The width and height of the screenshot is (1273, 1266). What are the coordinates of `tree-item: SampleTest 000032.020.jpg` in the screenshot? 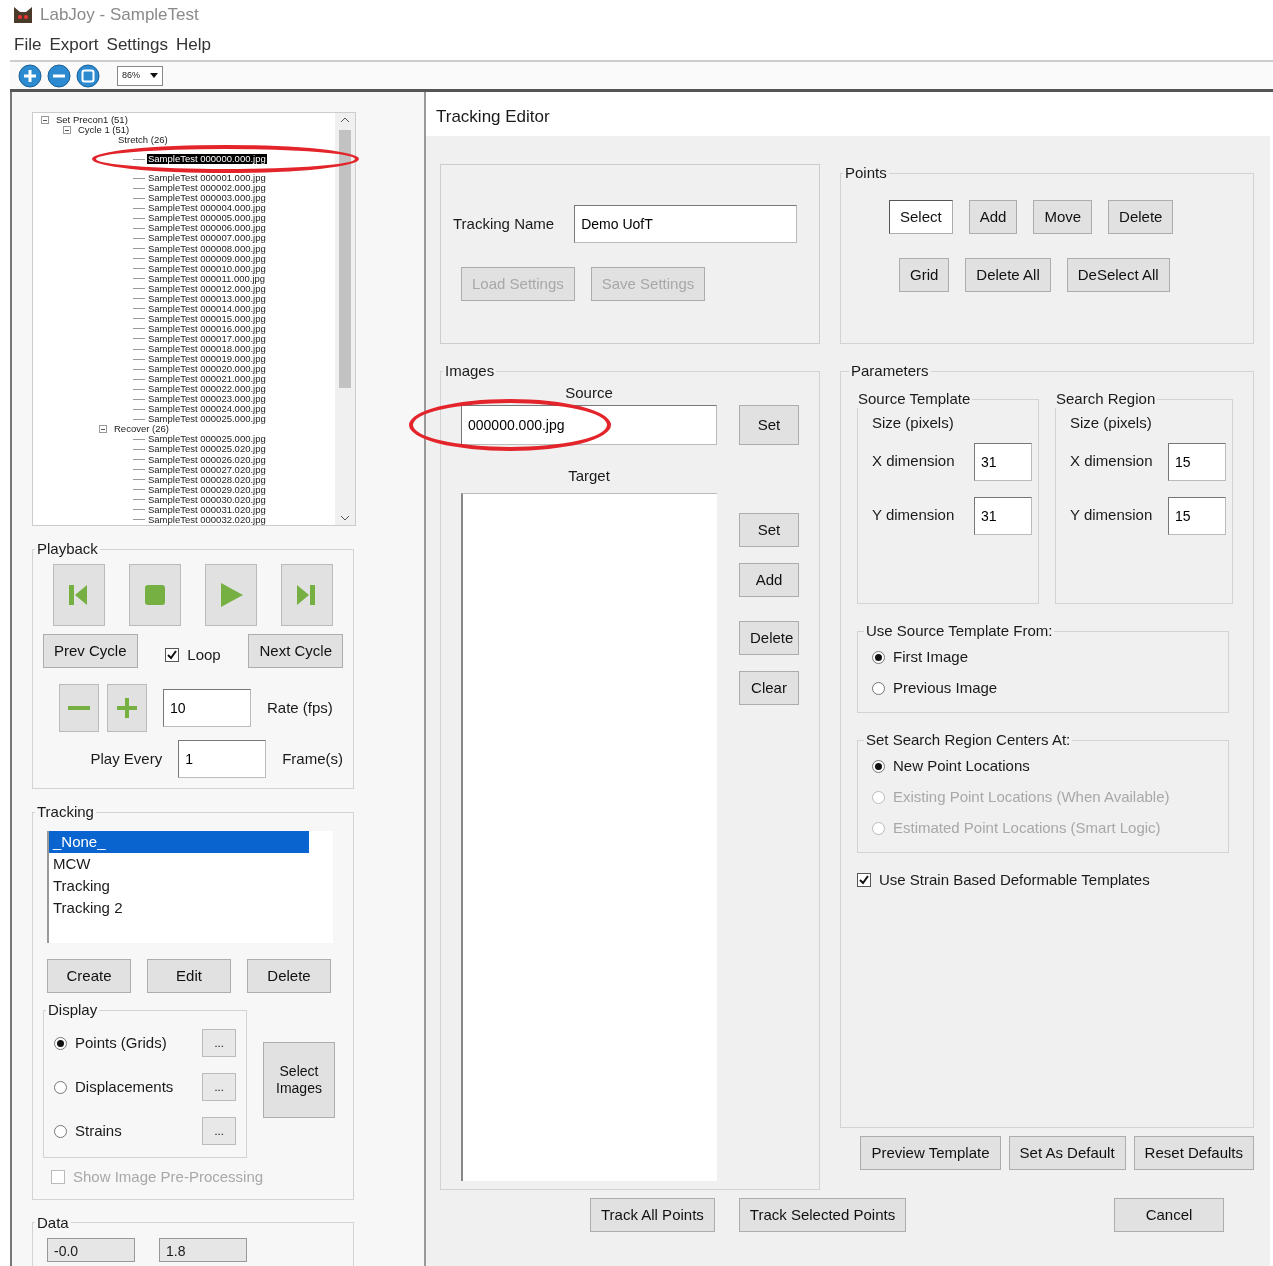 It's located at (207, 519).